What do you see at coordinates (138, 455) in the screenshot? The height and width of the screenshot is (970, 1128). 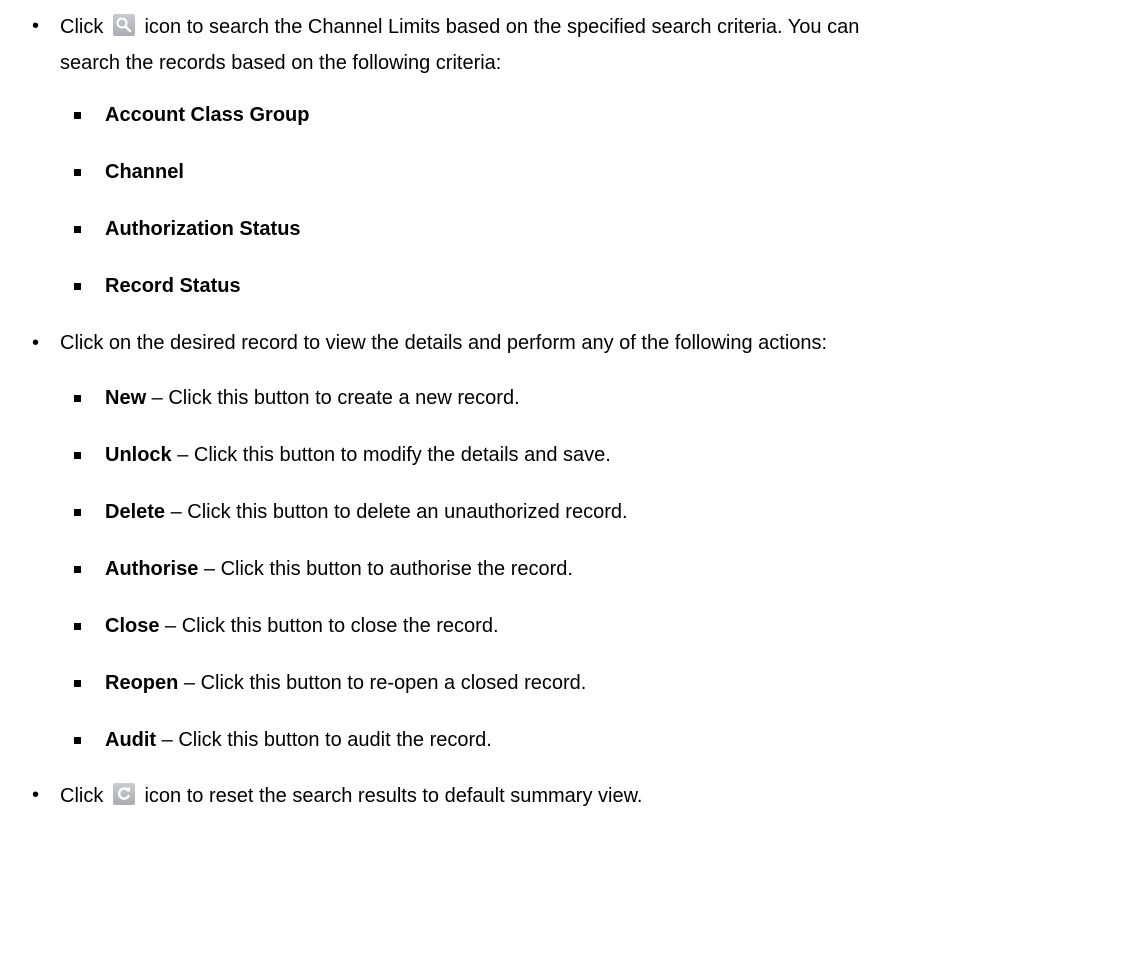 I see `action-name: Unlock` at bounding box center [138, 455].